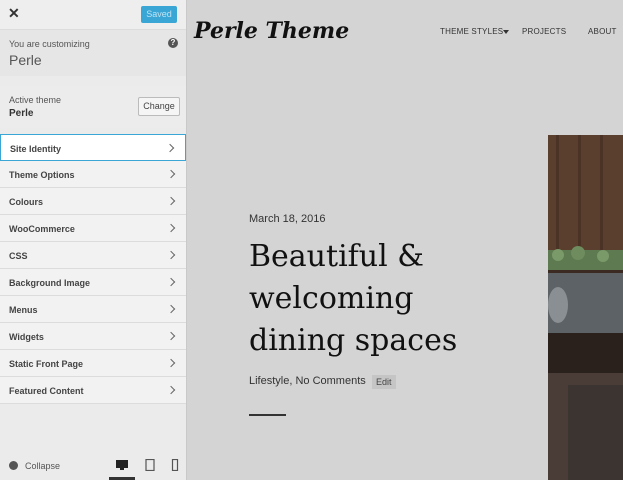 The image size is (623, 480). I want to click on hero-image, so click(585, 307).